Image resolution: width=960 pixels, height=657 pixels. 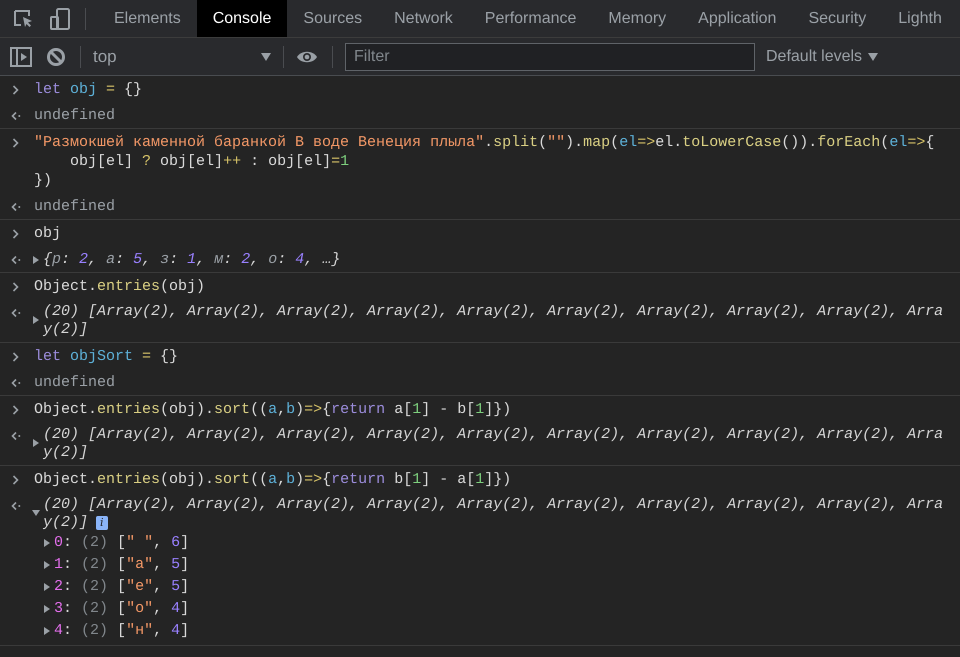 I want to click on panel-tab: Console, so click(x=242, y=18).